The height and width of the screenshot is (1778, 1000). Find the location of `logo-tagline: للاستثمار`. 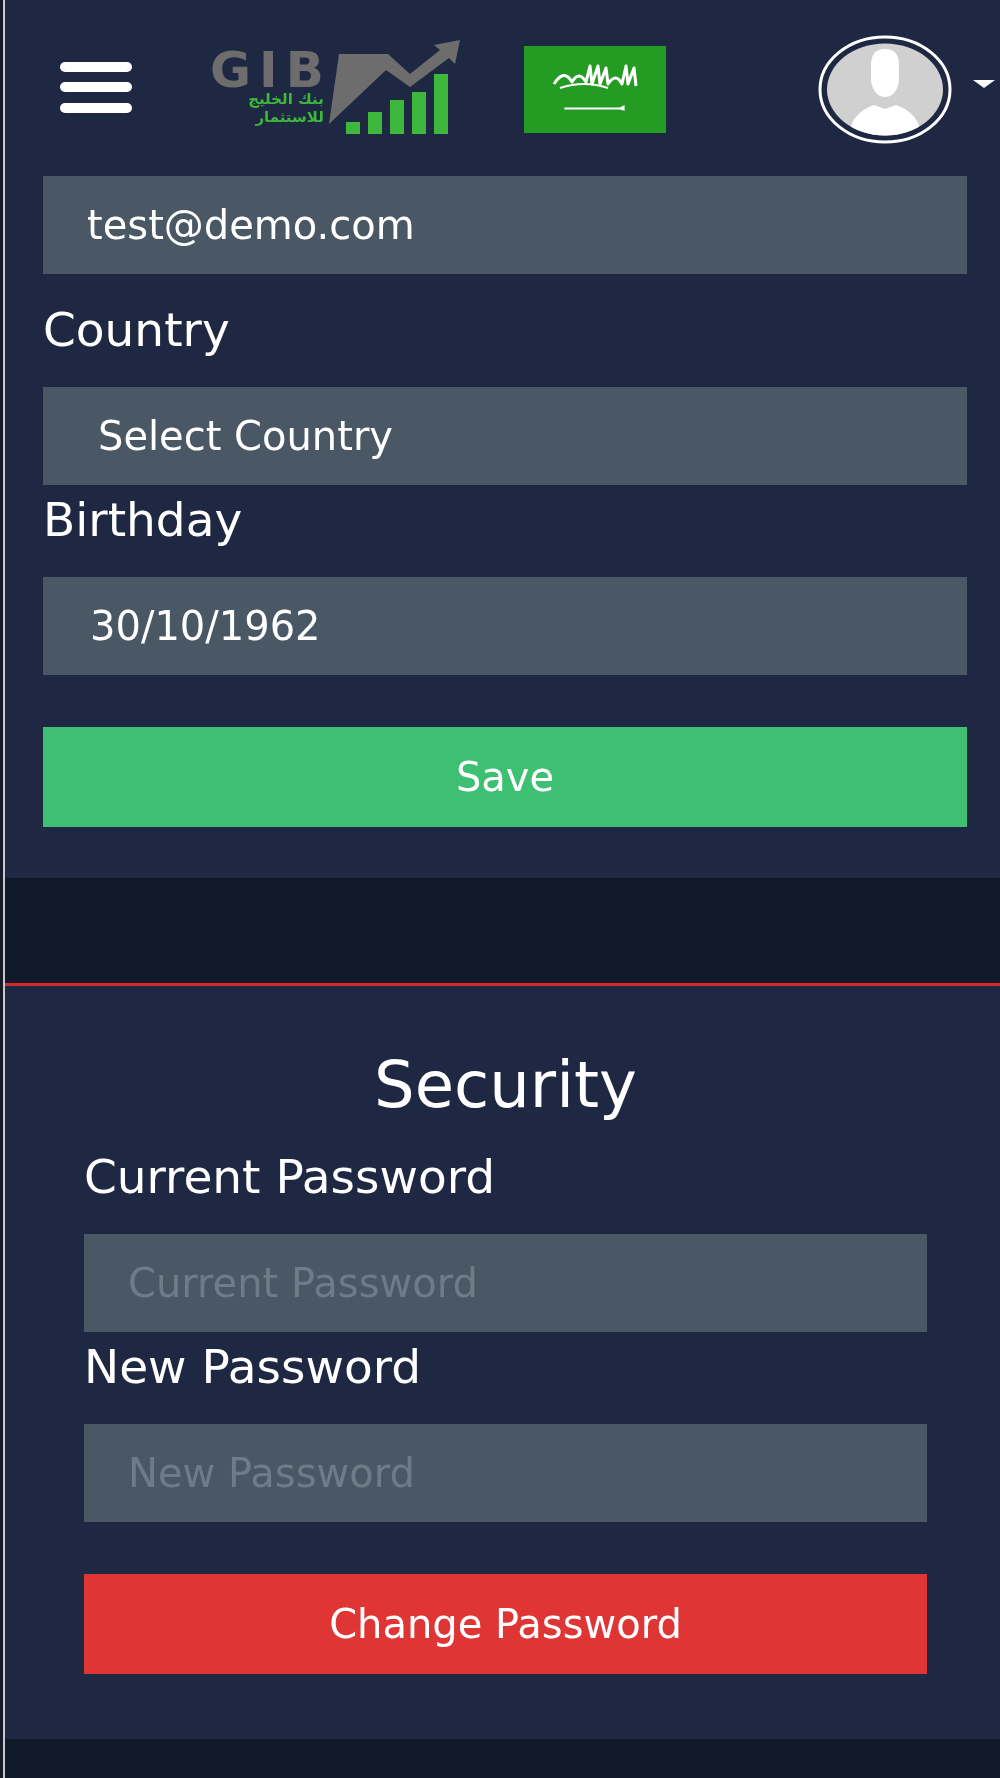

logo-tagline: للاستثمار is located at coordinates (289, 117).